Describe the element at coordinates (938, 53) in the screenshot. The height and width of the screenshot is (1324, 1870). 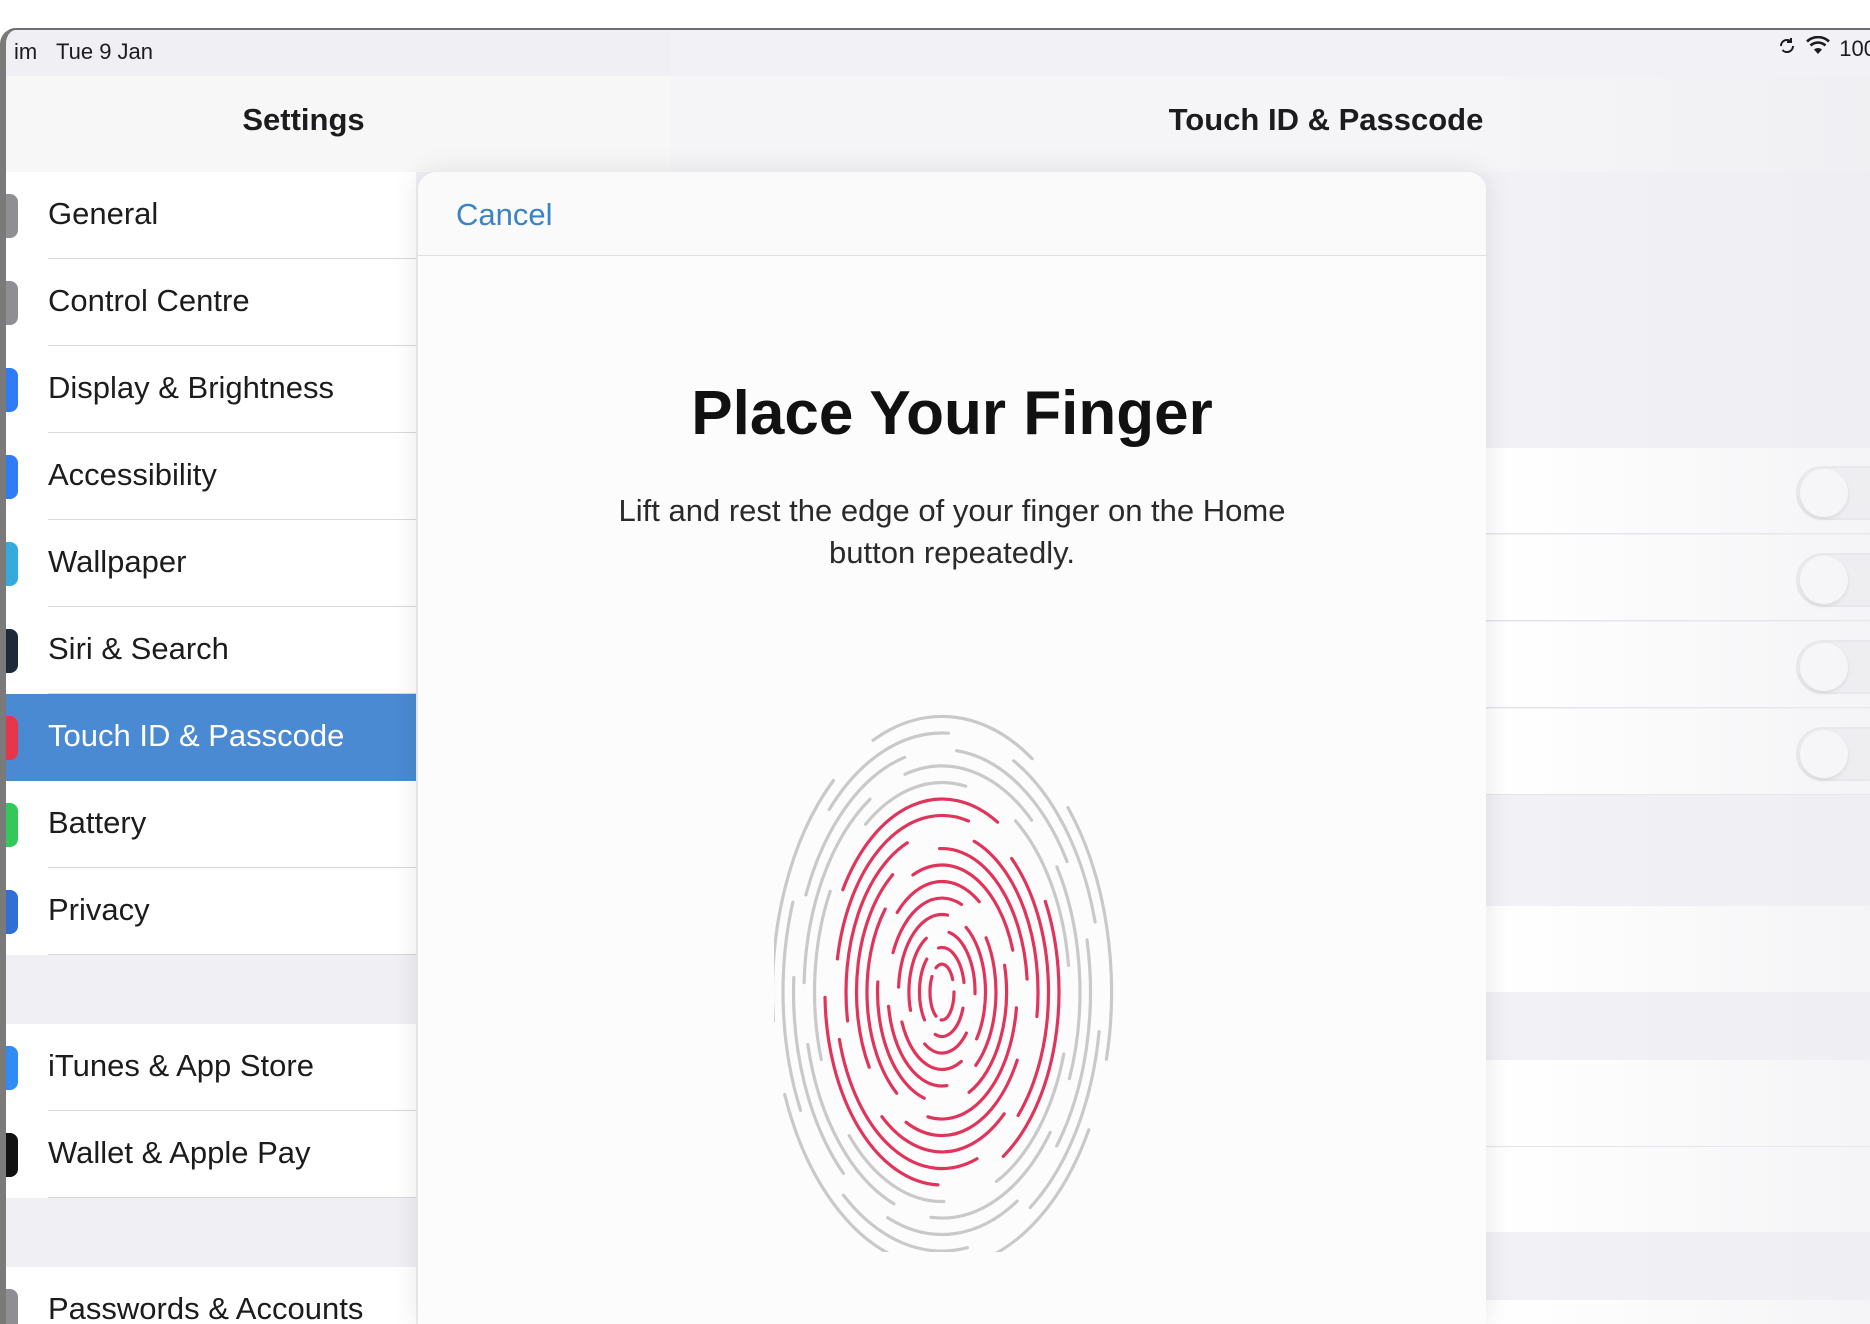
I see `status-bar: im Tue 9 Jan 100` at that location.